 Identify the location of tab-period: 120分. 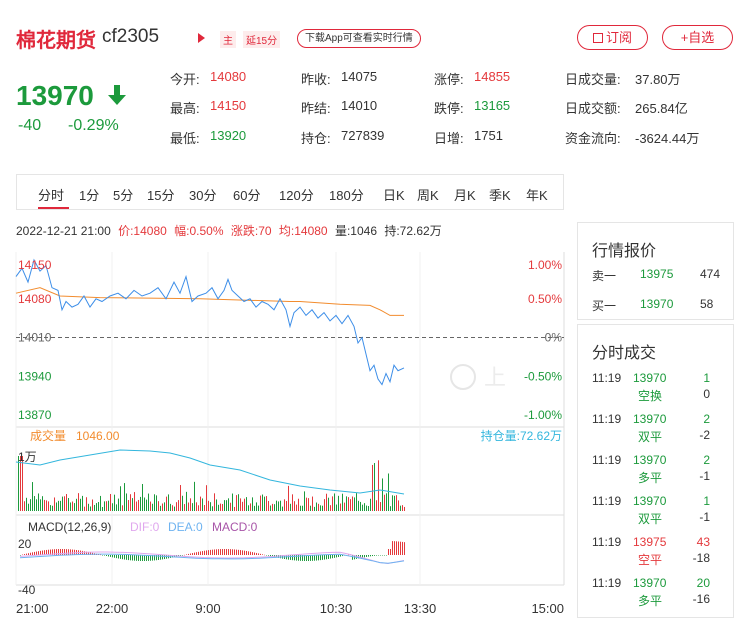
(296, 194).